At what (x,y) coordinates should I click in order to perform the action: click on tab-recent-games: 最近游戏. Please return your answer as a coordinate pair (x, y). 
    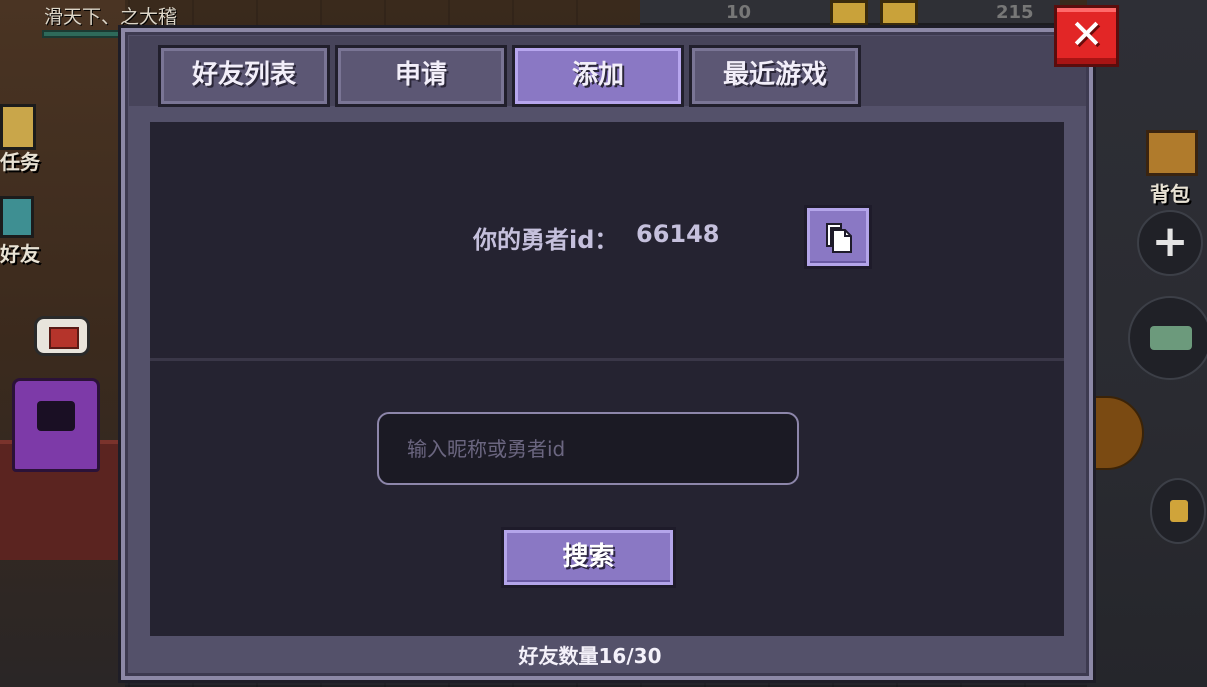
    Looking at the image, I should click on (775, 76).